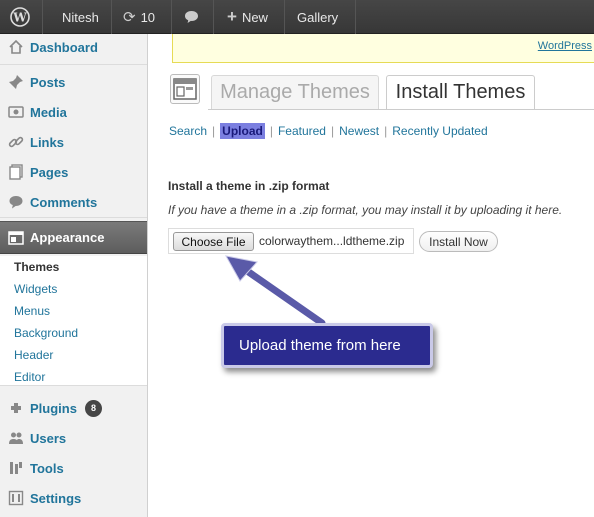 This screenshot has height=517, width=594. Describe the element at coordinates (275, 291) in the screenshot. I see `annotation-arrow` at that location.